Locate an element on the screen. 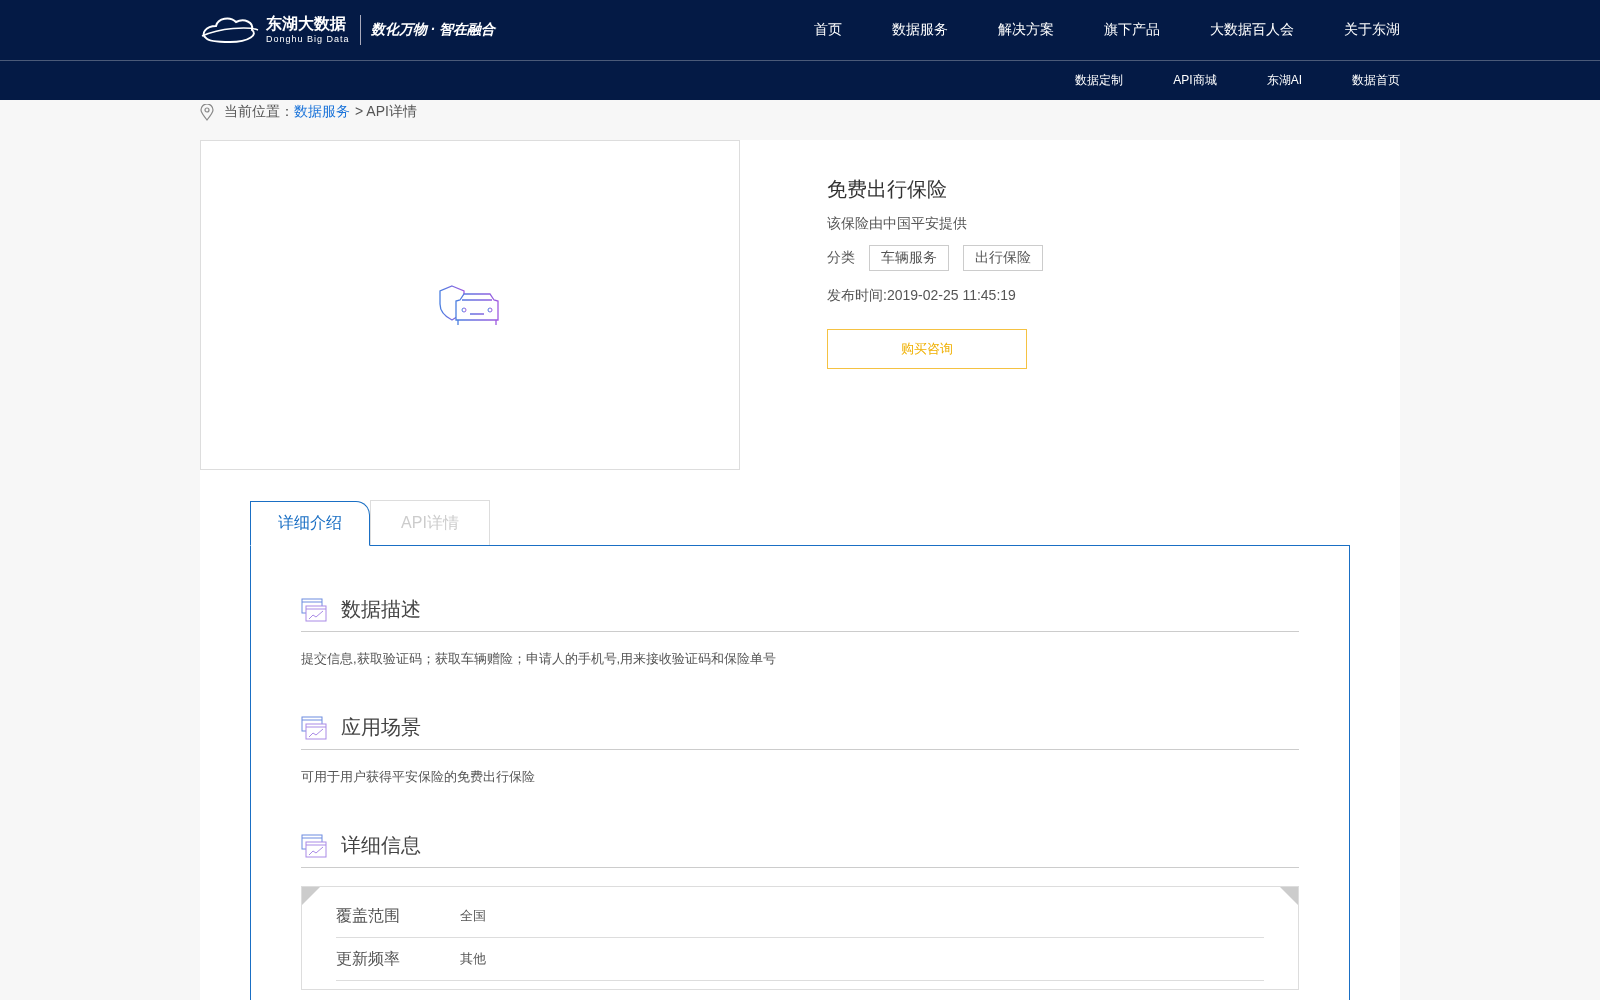  detail-value: 全国 is located at coordinates (473, 916).